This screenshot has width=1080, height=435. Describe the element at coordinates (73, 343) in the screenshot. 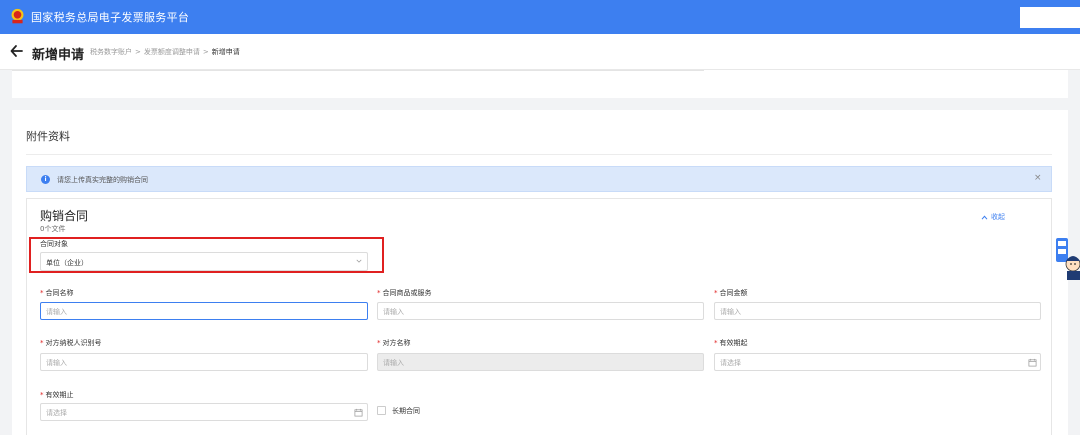

I see `party-taxid-label-text: 对方纳税人识别号` at that location.